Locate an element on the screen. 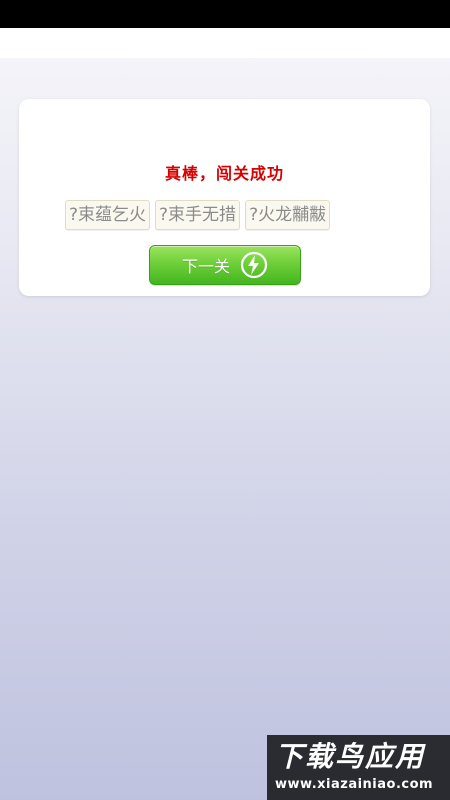 Image resolution: width=450 pixels, height=800 pixels. success-message: 真棒，闯关成功 is located at coordinates (224, 173).